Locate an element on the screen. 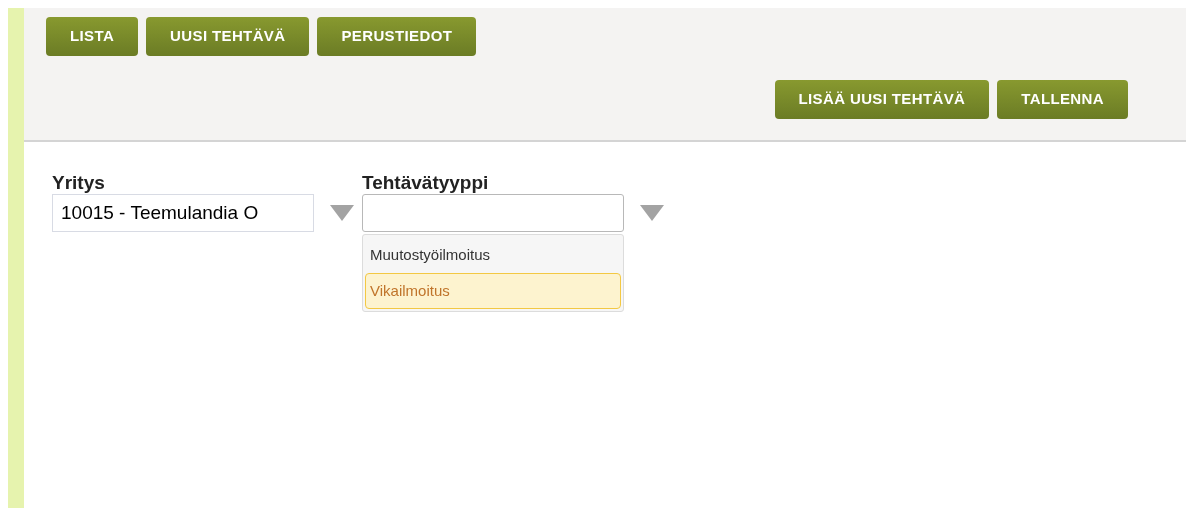 The height and width of the screenshot is (508, 1186). select-field: 10015 - Teemulandia O is located at coordinates (183, 213).